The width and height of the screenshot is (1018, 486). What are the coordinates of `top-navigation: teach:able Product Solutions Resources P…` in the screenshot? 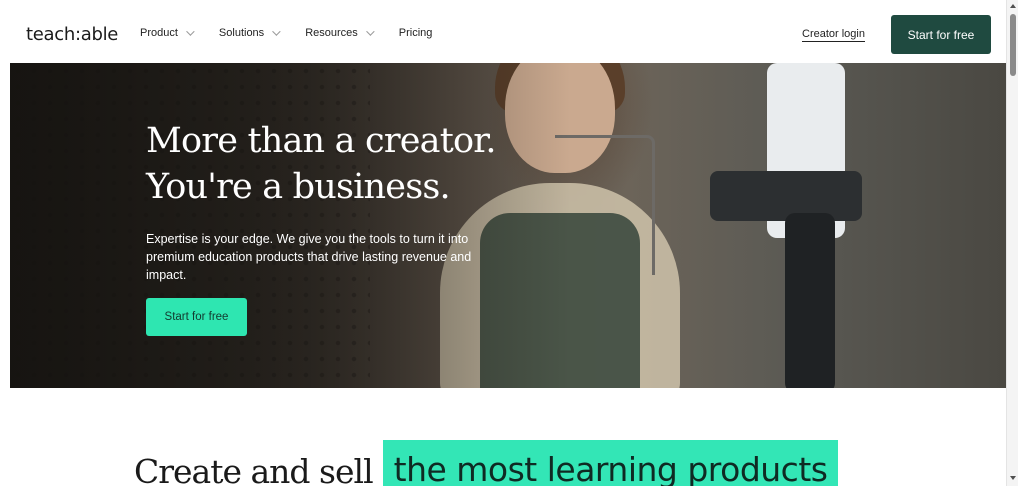 It's located at (503, 31).